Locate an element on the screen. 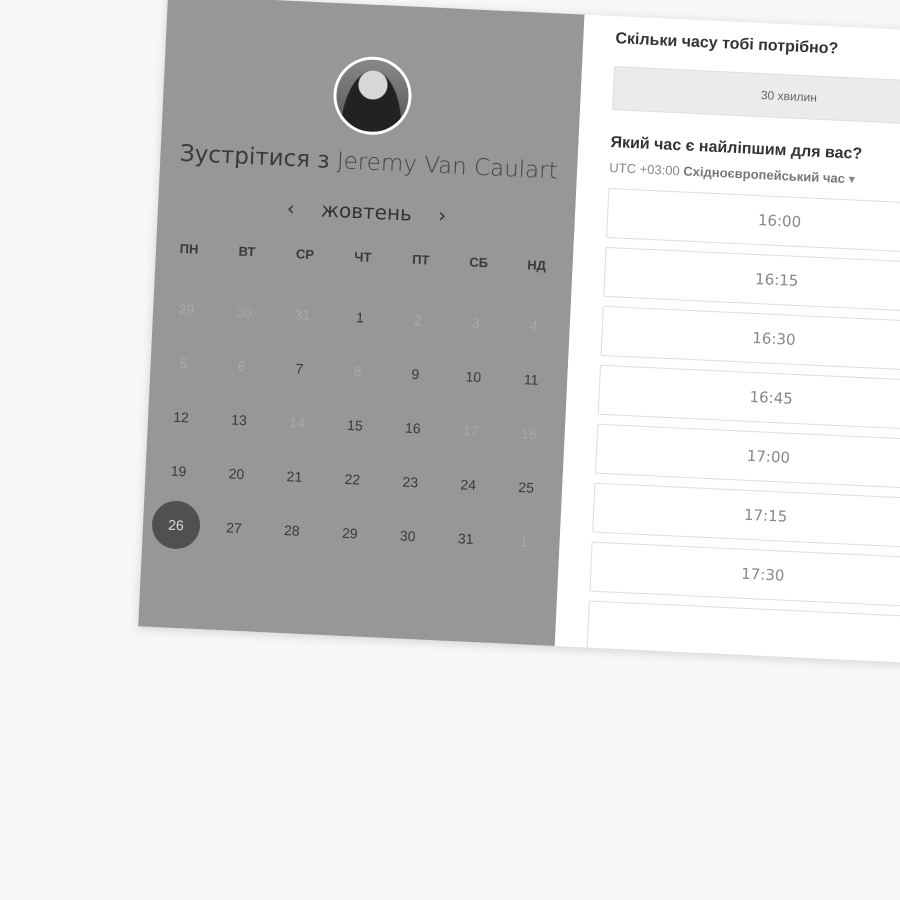 The image size is (900, 900). next-month-button: › is located at coordinates (442, 215).